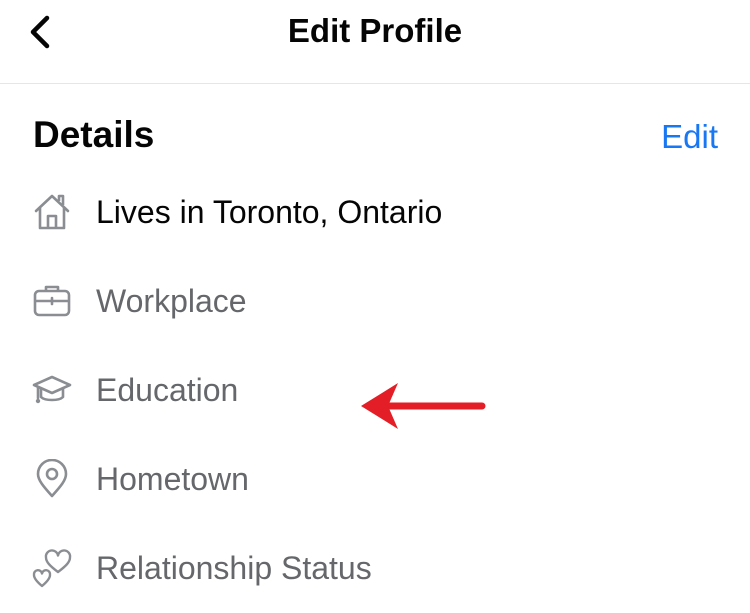 The height and width of the screenshot is (613, 750). Describe the element at coordinates (234, 567) in the screenshot. I see `details-item-label: Relationship Status` at that location.